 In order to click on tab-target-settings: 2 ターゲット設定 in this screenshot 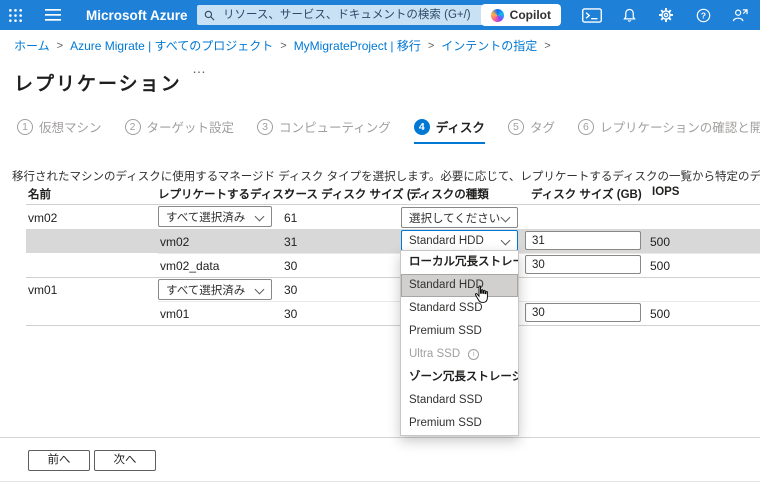, I will do `click(179, 130)`.